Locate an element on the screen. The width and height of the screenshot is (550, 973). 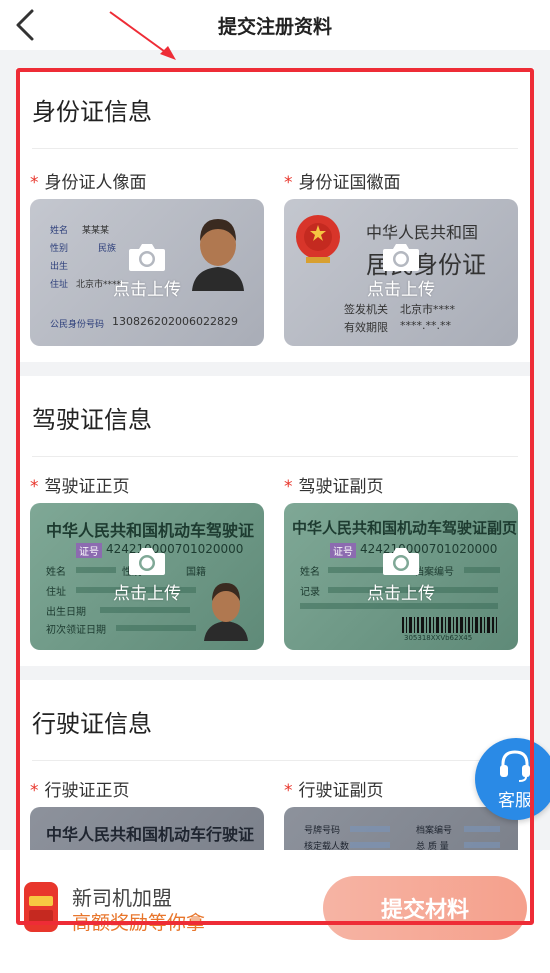
customer-service-button: 客服 is located at coordinates (512, 779).